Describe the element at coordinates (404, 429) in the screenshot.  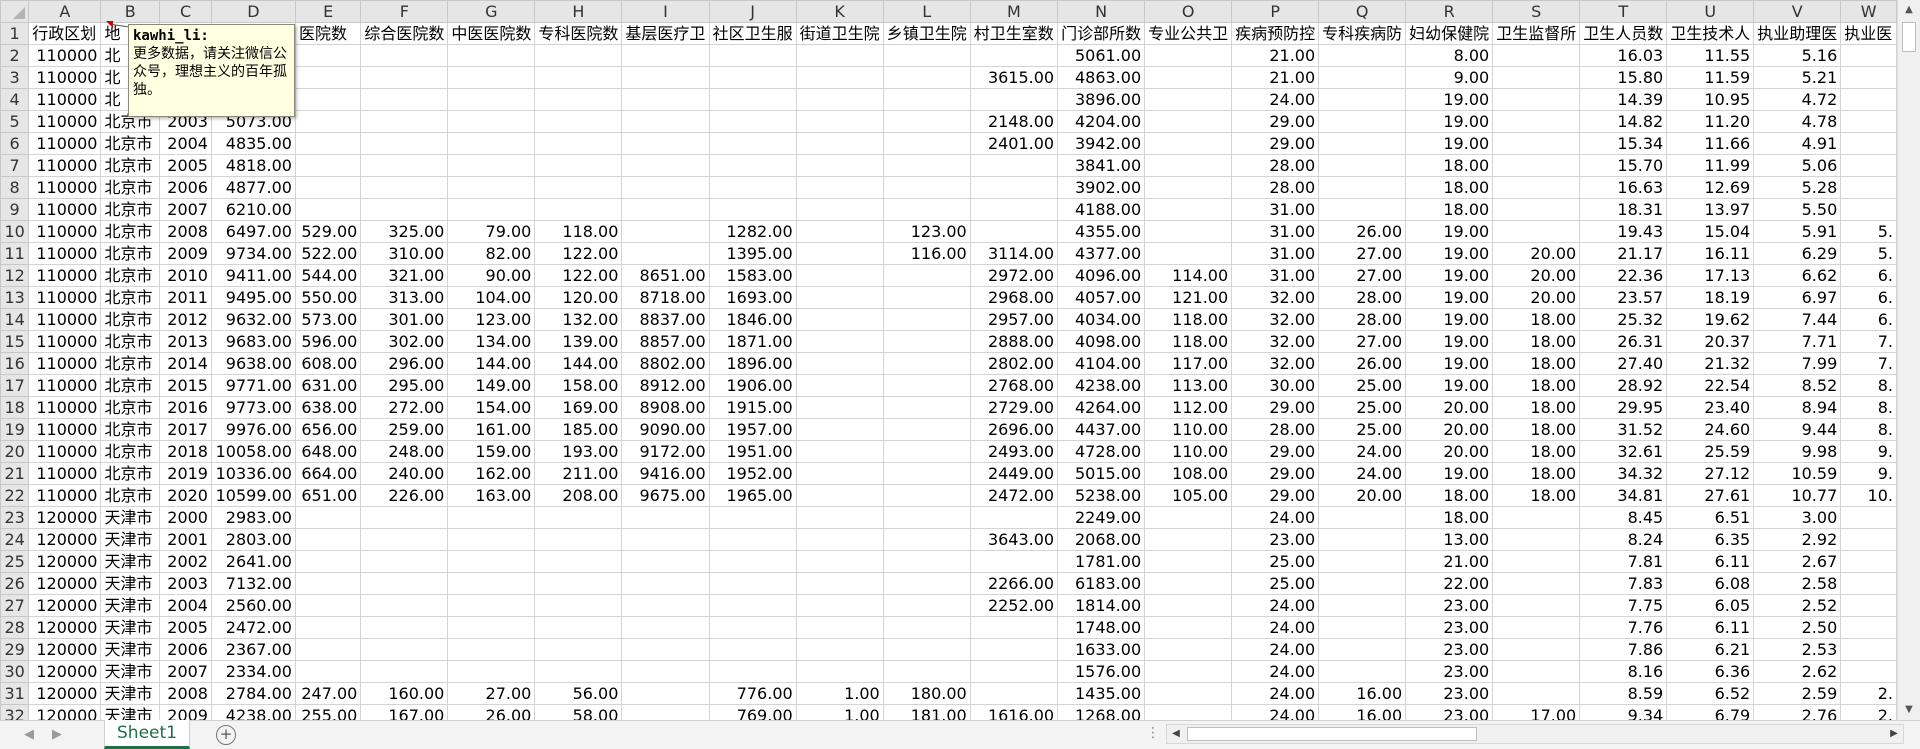
I see `table-cell: 259.00` at that location.